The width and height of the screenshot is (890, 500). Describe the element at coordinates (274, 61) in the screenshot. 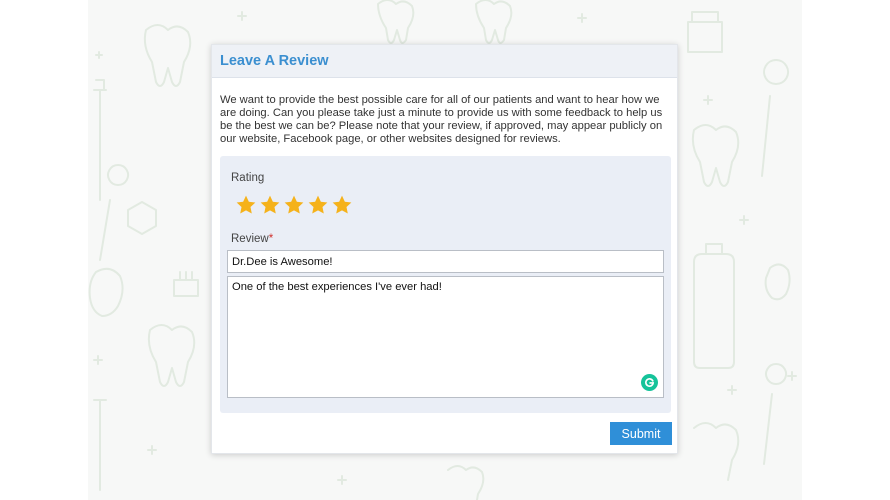

I see `card-title: Leave A Review` at that location.